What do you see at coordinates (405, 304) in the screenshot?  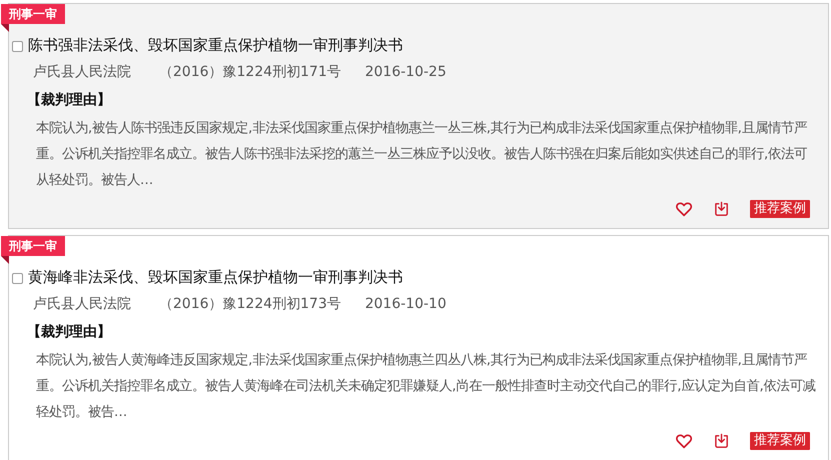 I see `judgment-date: 2016-10-10` at bounding box center [405, 304].